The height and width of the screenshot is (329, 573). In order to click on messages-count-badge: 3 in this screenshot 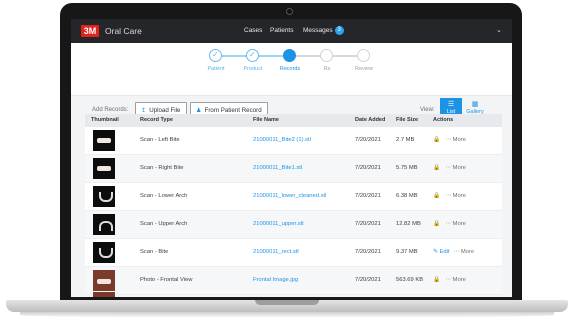, I will do `click(339, 30)`.